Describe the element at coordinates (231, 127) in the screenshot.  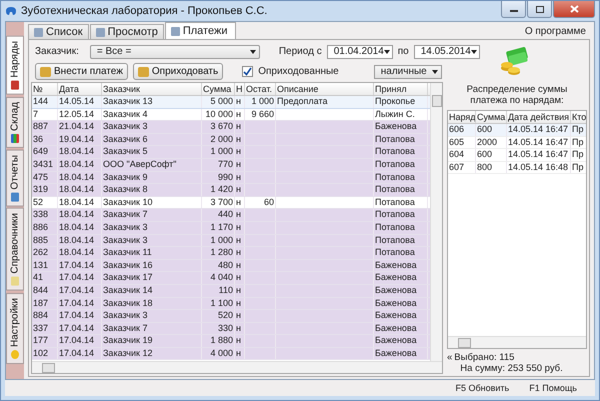
I see `table-row: 887 21.04.14 Заказчик 3 3 670 н Баженова` at that location.